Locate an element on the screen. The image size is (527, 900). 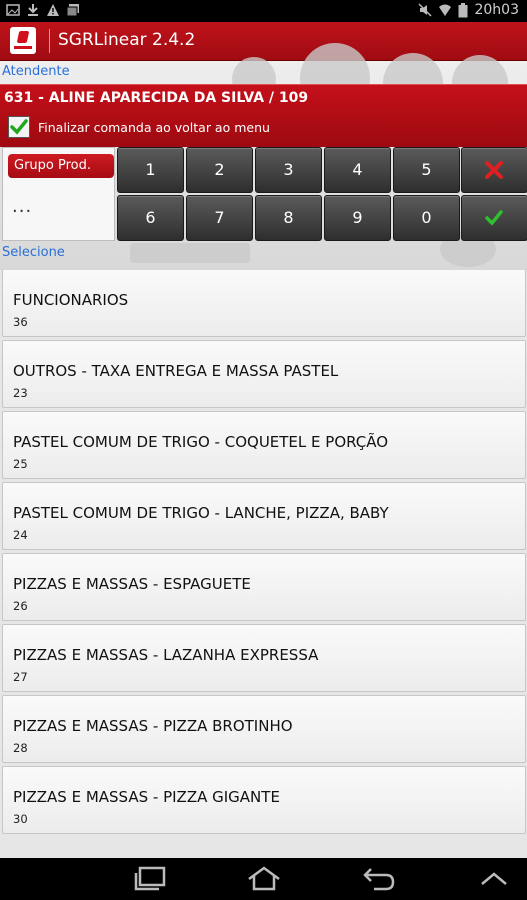
confirm-button is located at coordinates (494, 218).